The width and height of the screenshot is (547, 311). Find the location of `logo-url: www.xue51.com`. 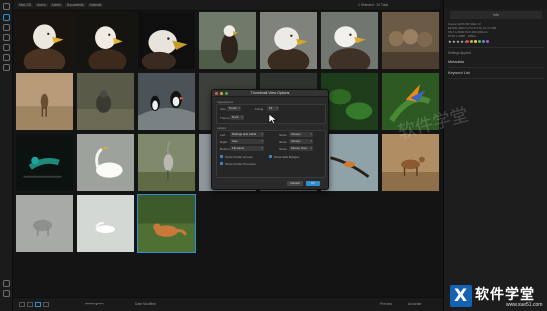

logo-url: www.xue51.com is located at coordinates (524, 305).